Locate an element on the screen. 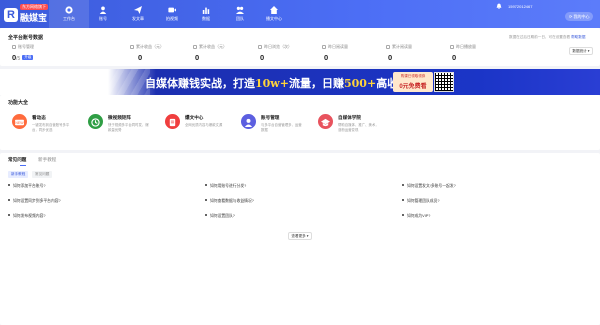  logo-icon: R is located at coordinates (11, 15).